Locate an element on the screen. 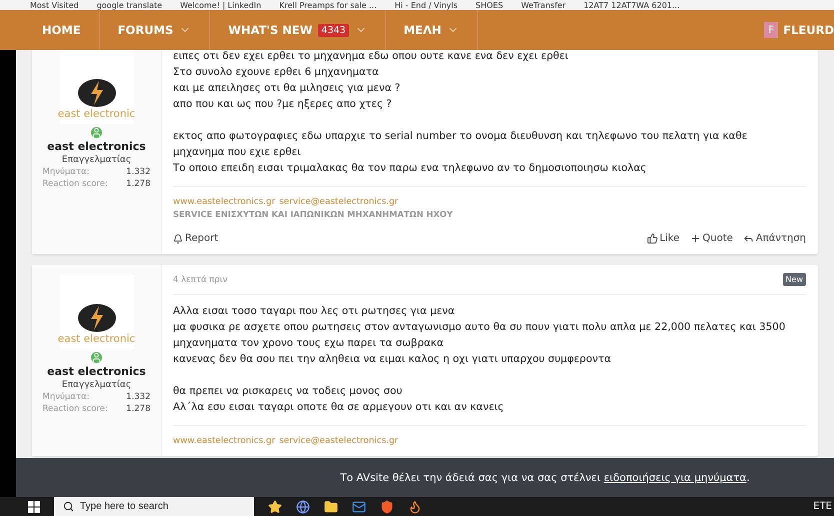 This screenshot has width=834, height=516. plus-icon is located at coordinates (695, 238).